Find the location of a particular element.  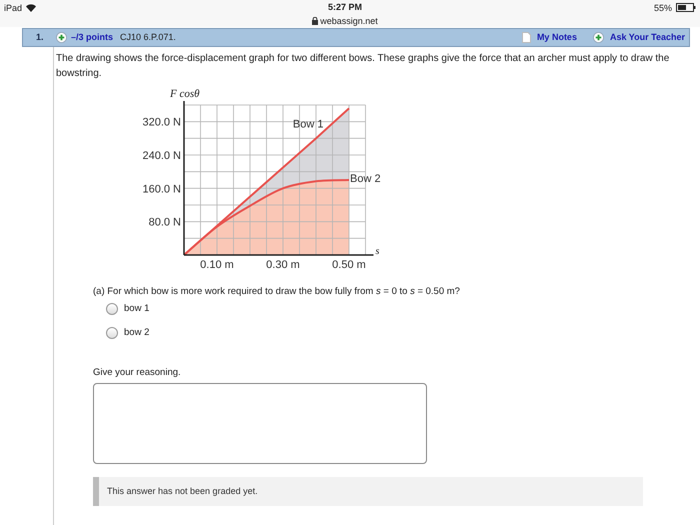

x-tick-label: 0.50 m is located at coordinates (349, 265).